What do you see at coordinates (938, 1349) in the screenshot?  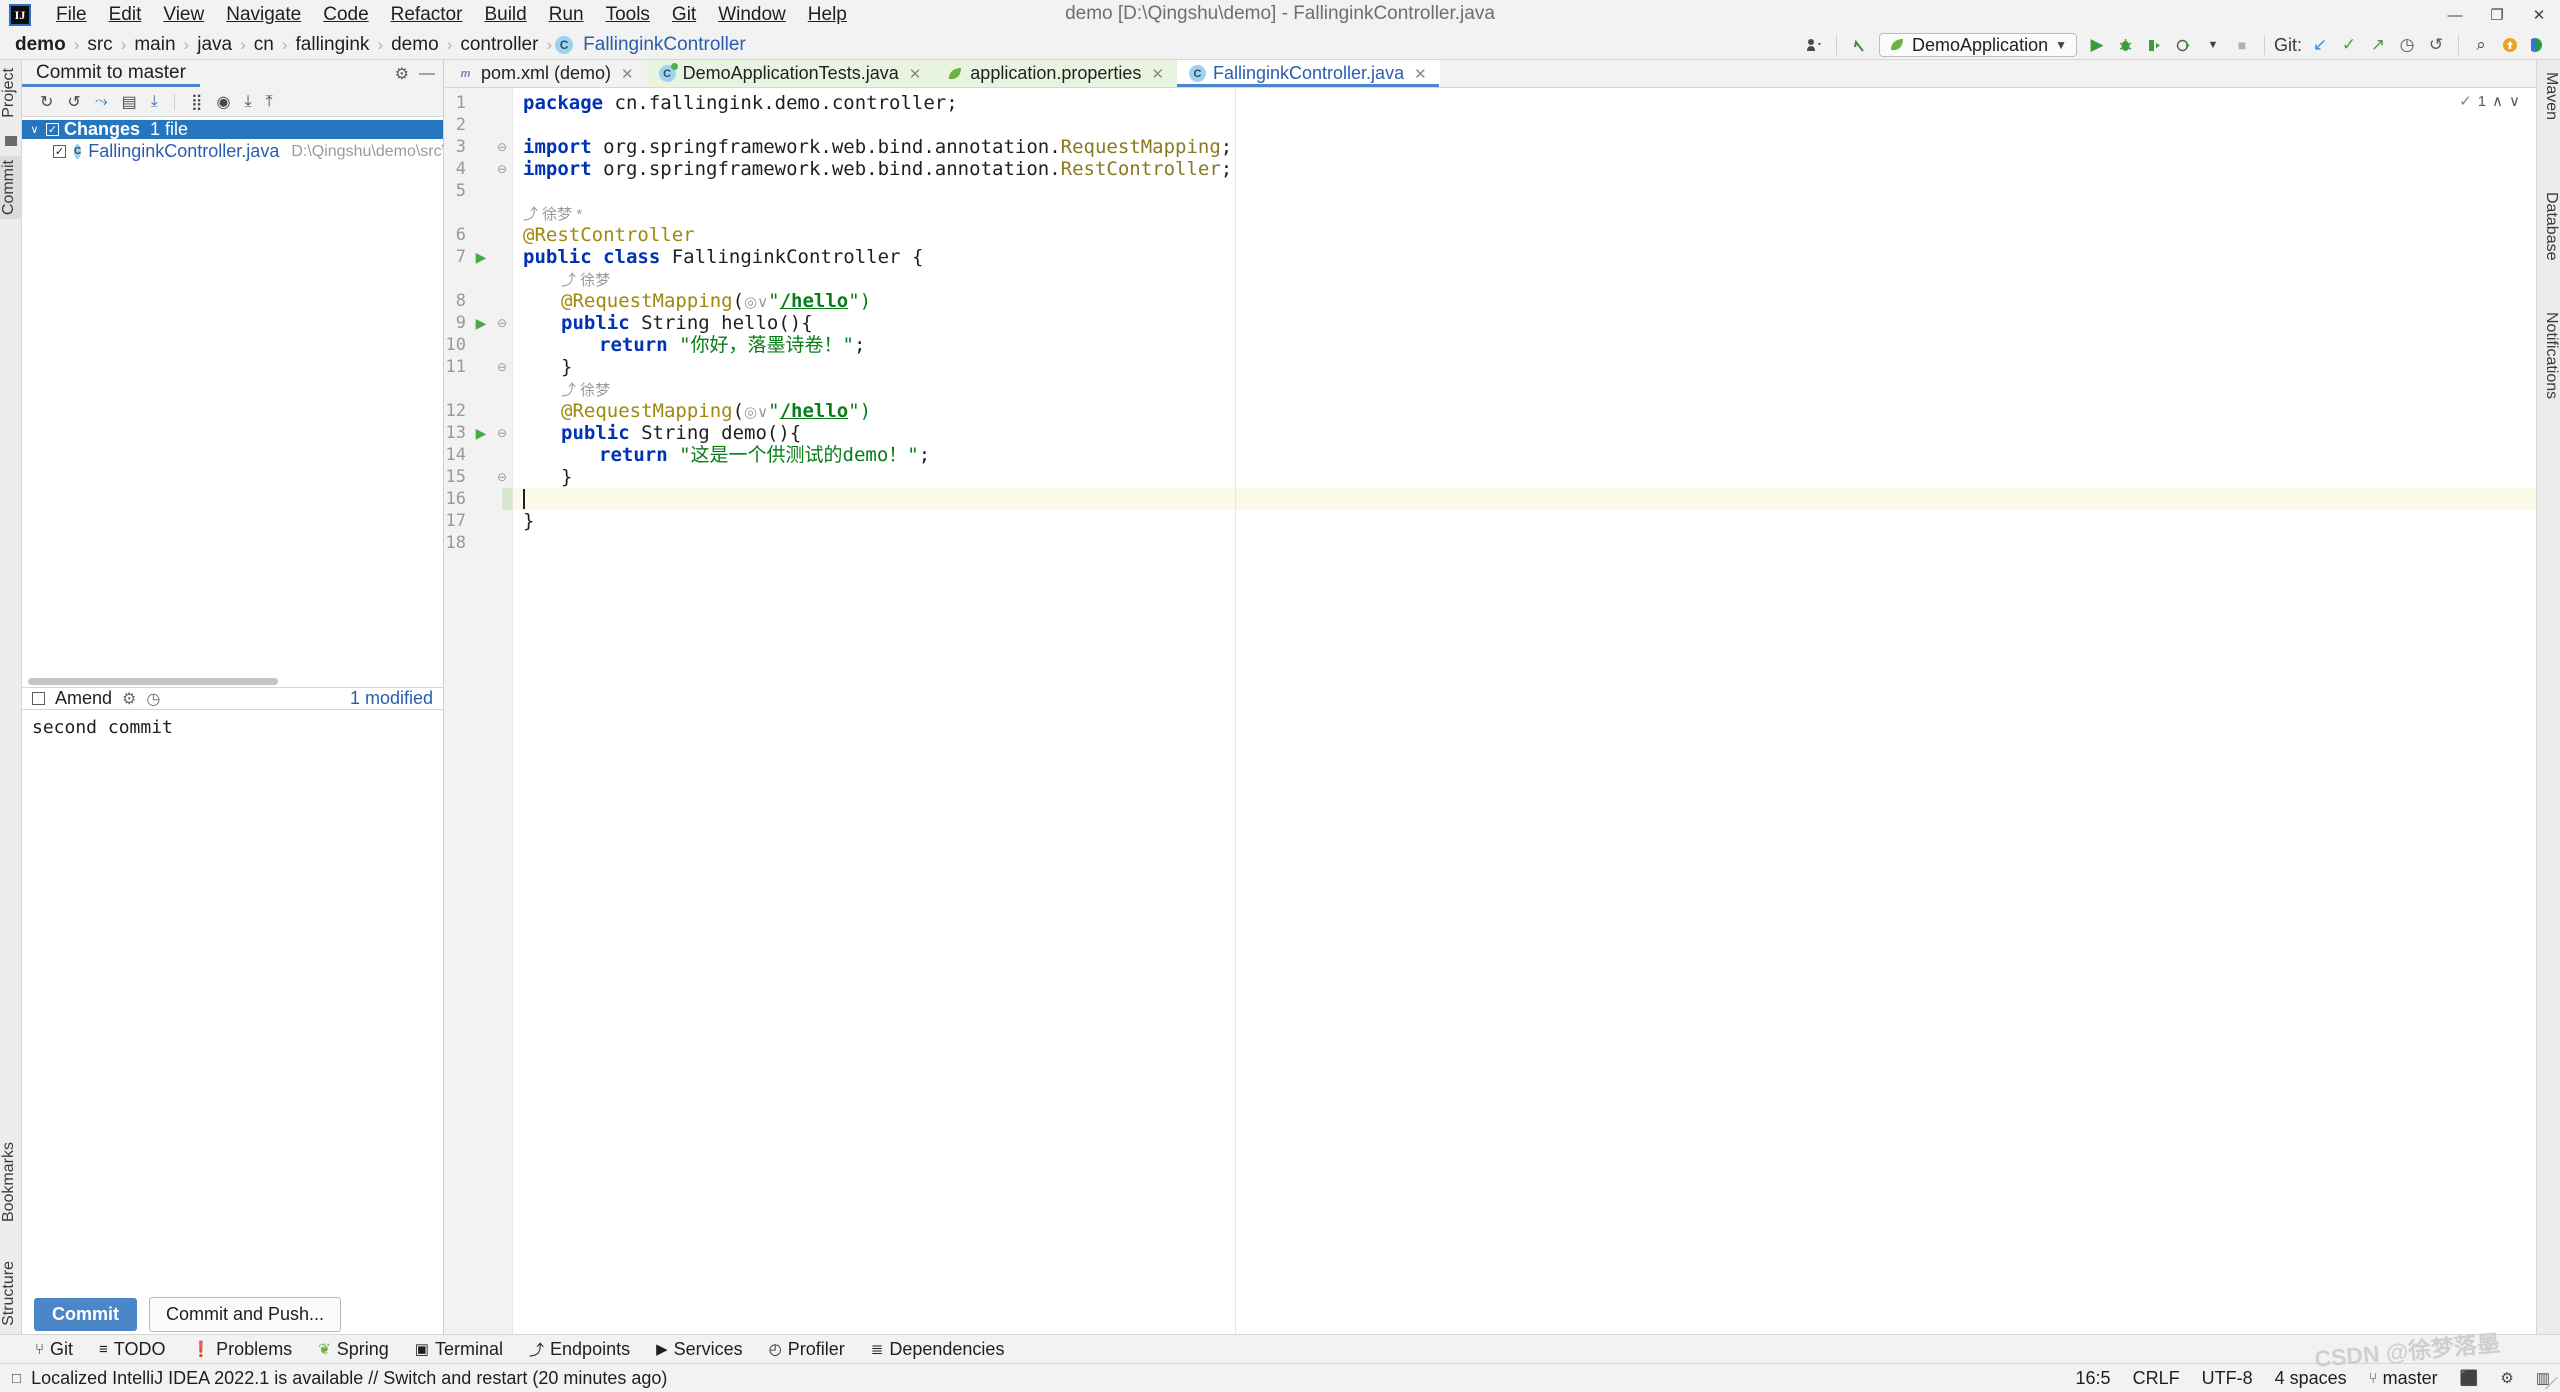 I see `tool-dependencies: ≣ Dependencies` at bounding box center [938, 1349].